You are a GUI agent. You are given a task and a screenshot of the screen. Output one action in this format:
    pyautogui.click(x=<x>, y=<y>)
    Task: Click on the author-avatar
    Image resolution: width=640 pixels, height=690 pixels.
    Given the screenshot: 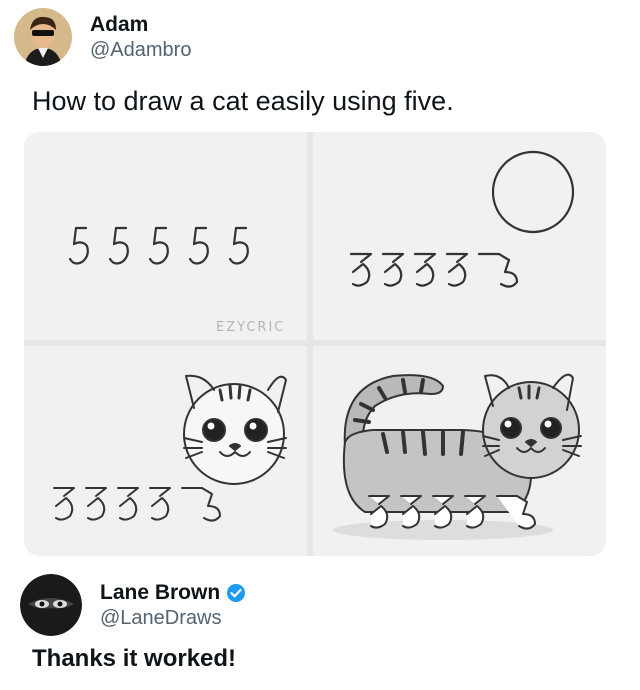 What is the action you would take?
    pyautogui.click(x=43, y=37)
    